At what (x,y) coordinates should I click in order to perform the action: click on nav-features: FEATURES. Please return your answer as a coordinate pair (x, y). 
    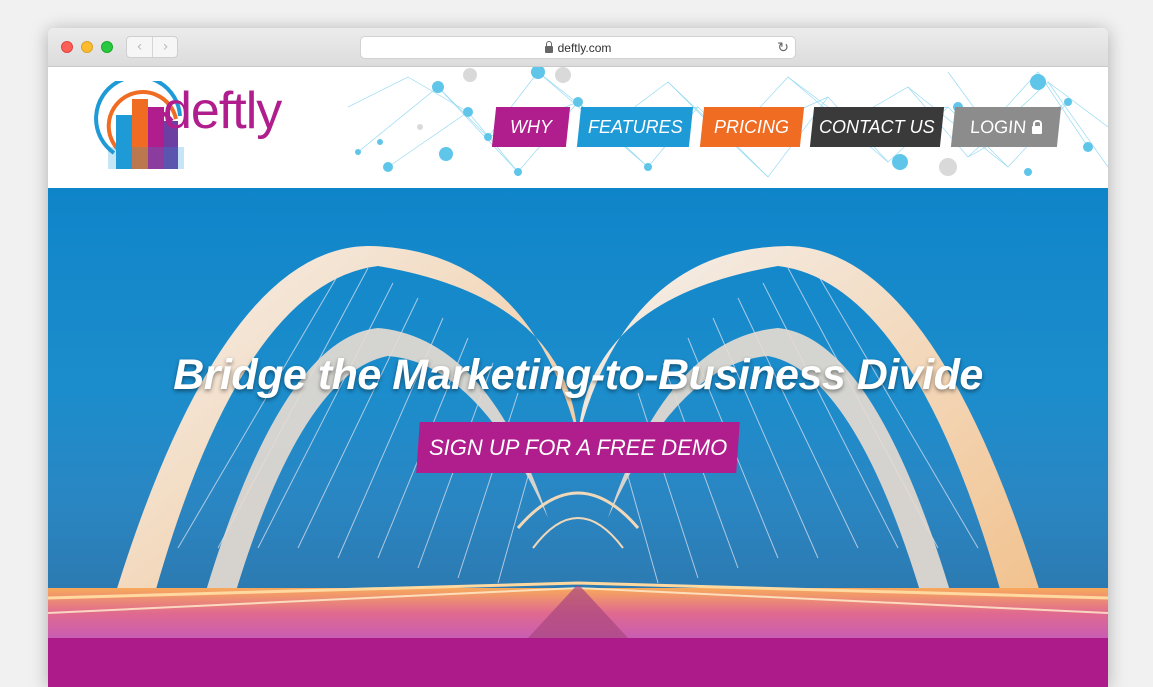
    Looking at the image, I should click on (635, 127).